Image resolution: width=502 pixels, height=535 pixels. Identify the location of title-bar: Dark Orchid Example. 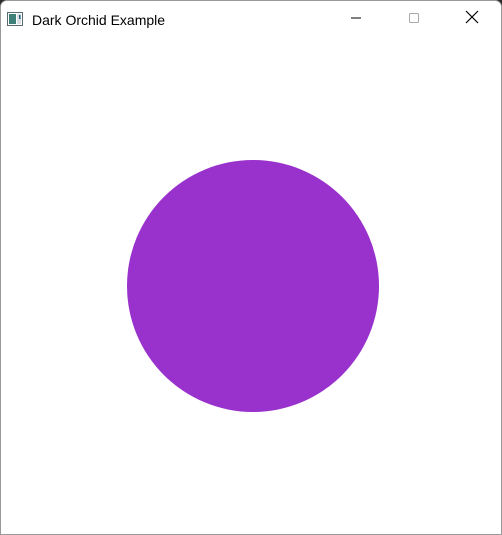
(251, 19).